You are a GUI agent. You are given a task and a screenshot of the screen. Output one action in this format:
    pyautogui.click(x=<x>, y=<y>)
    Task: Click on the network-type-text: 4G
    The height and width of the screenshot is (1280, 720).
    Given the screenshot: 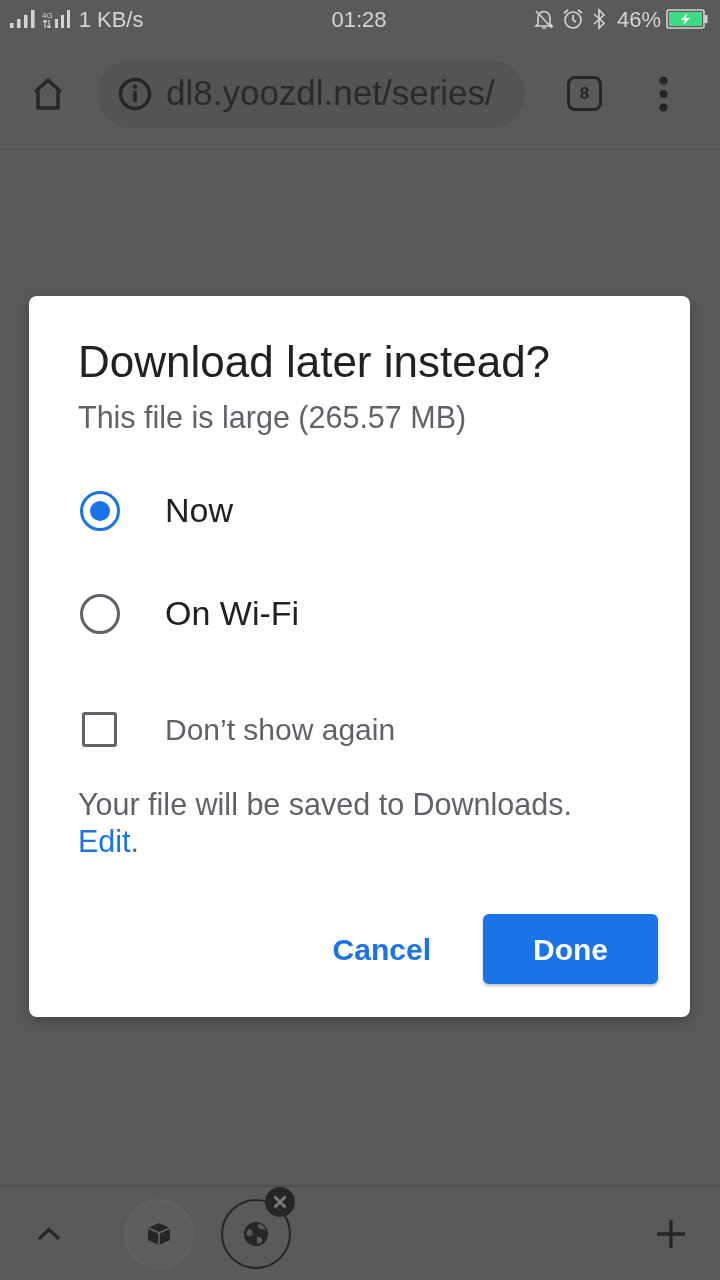 What is the action you would take?
    pyautogui.click(x=47, y=15)
    